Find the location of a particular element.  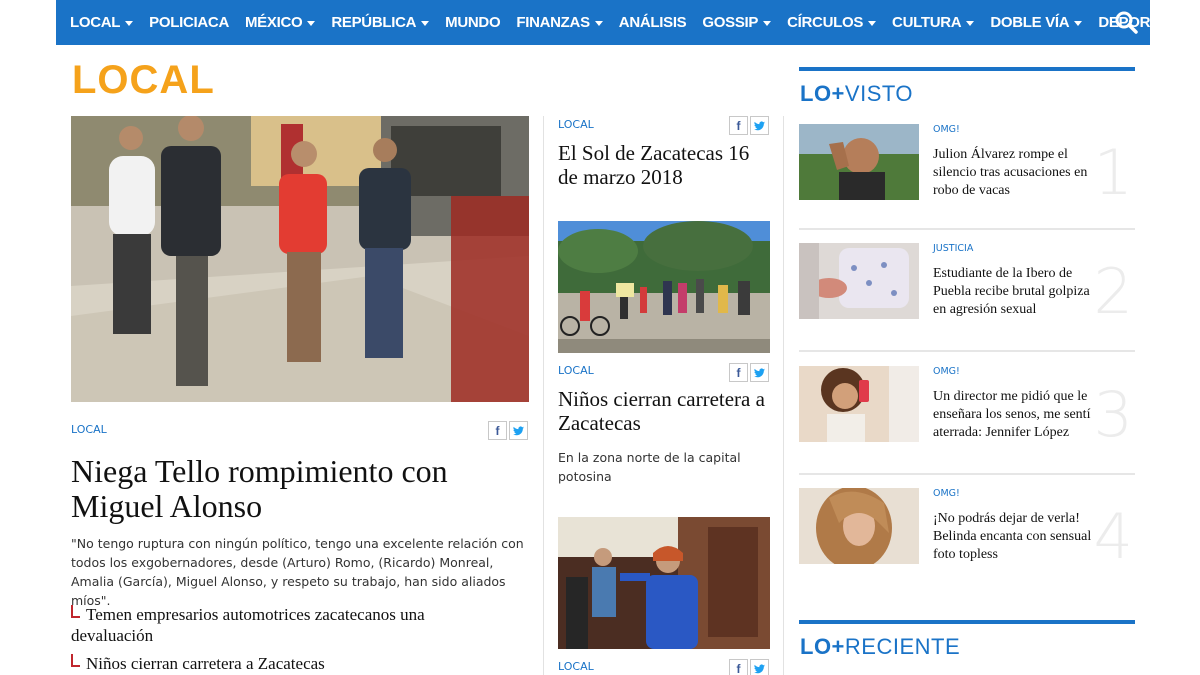

nav-item-cultura: CULTURA is located at coordinates (933, 22).